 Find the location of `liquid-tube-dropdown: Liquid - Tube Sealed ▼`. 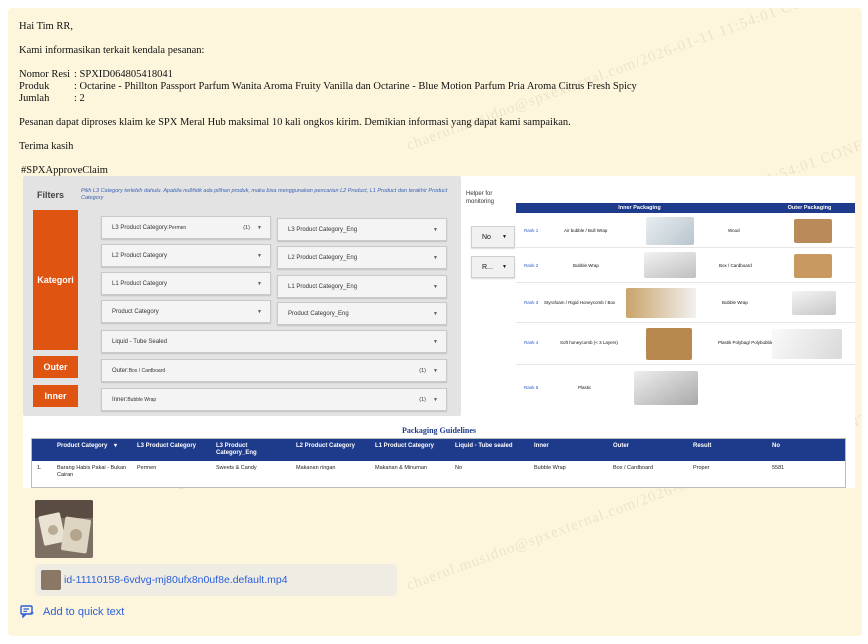

liquid-tube-dropdown: Liquid - Tube Sealed ▼ is located at coordinates (274, 341).